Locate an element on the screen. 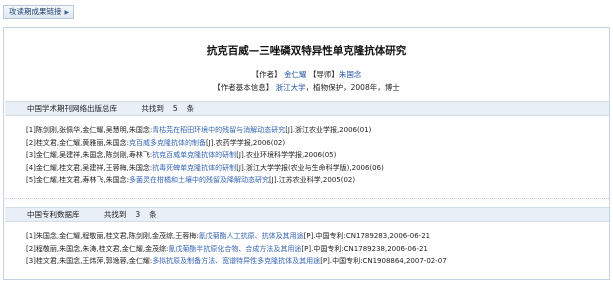  advisor-label: 【导师】 is located at coordinates (323, 74).